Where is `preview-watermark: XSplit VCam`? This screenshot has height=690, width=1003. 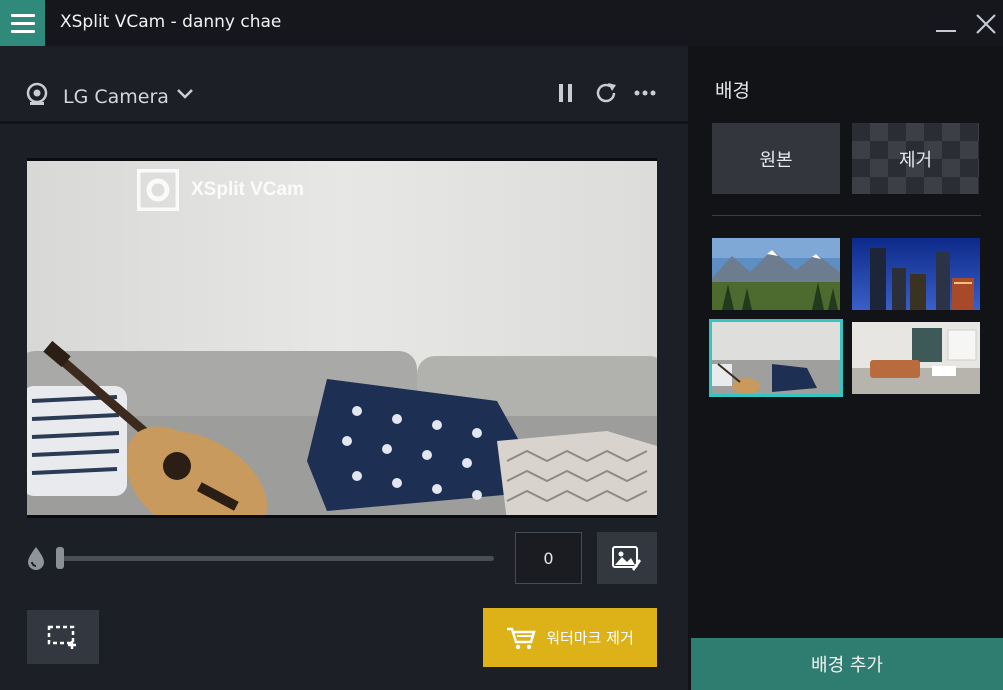 preview-watermark: XSplit VCam is located at coordinates (220, 190).